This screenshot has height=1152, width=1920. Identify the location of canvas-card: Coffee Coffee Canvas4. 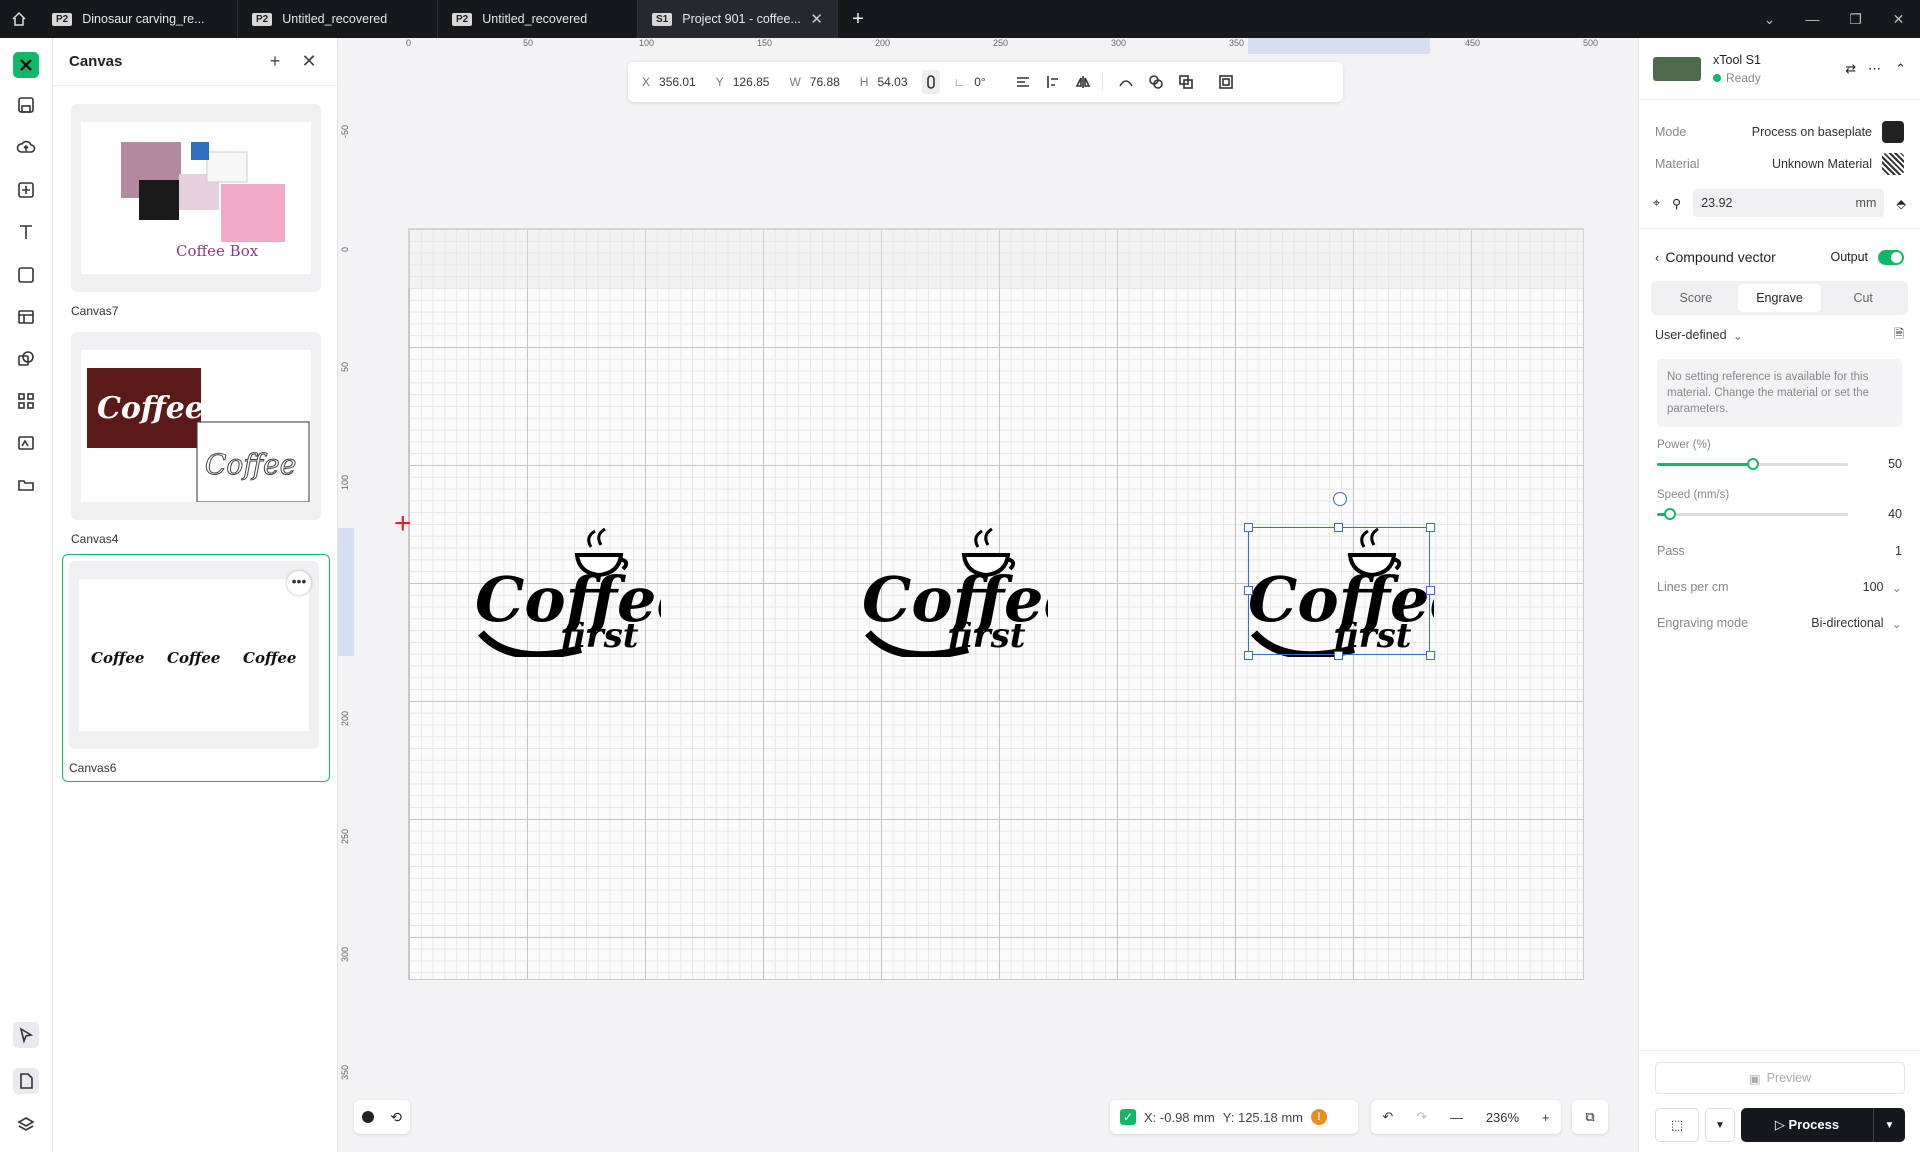
(196, 439).